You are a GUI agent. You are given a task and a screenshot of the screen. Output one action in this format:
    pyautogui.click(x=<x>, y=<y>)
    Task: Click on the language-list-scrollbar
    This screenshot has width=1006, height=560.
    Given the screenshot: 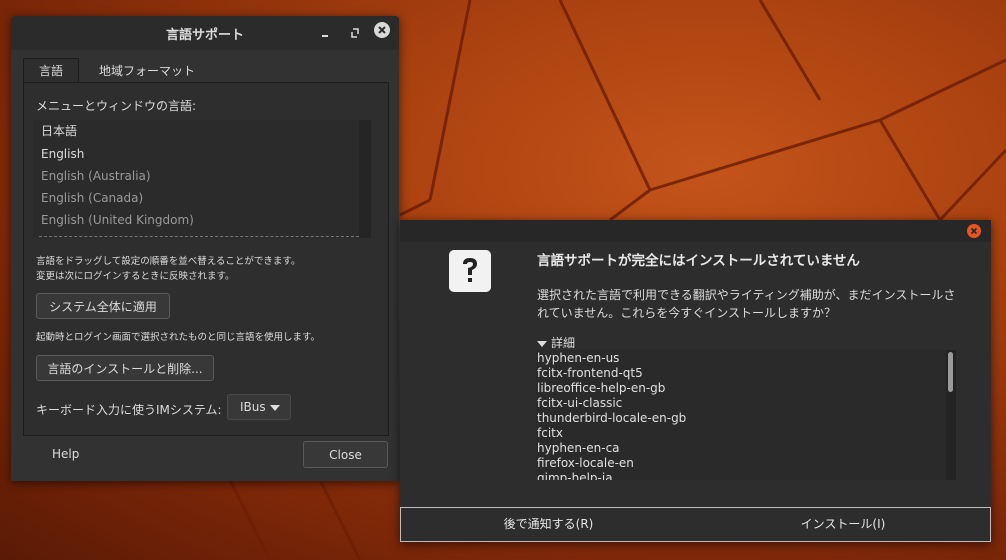 What is the action you would take?
    pyautogui.click(x=365, y=179)
    